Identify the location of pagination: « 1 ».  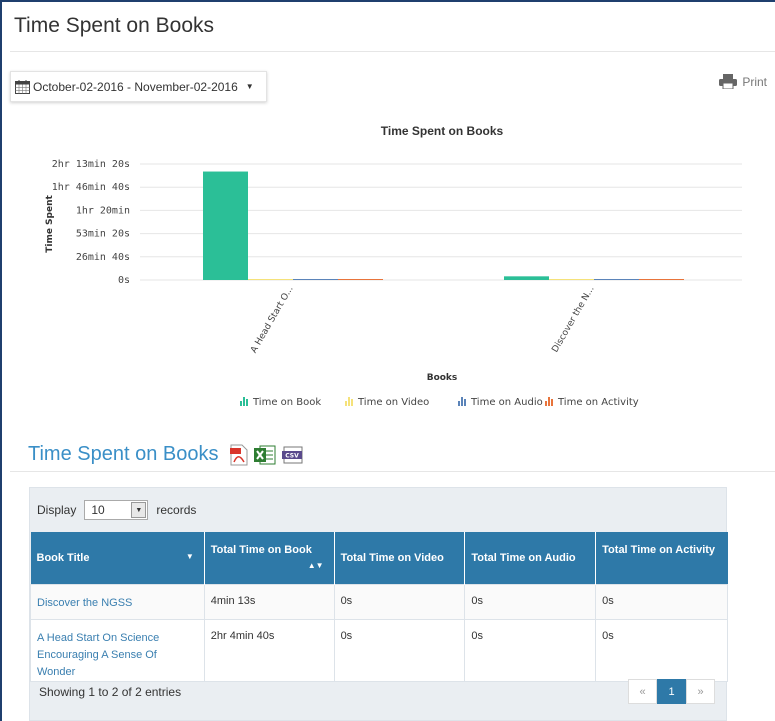
(671, 691).